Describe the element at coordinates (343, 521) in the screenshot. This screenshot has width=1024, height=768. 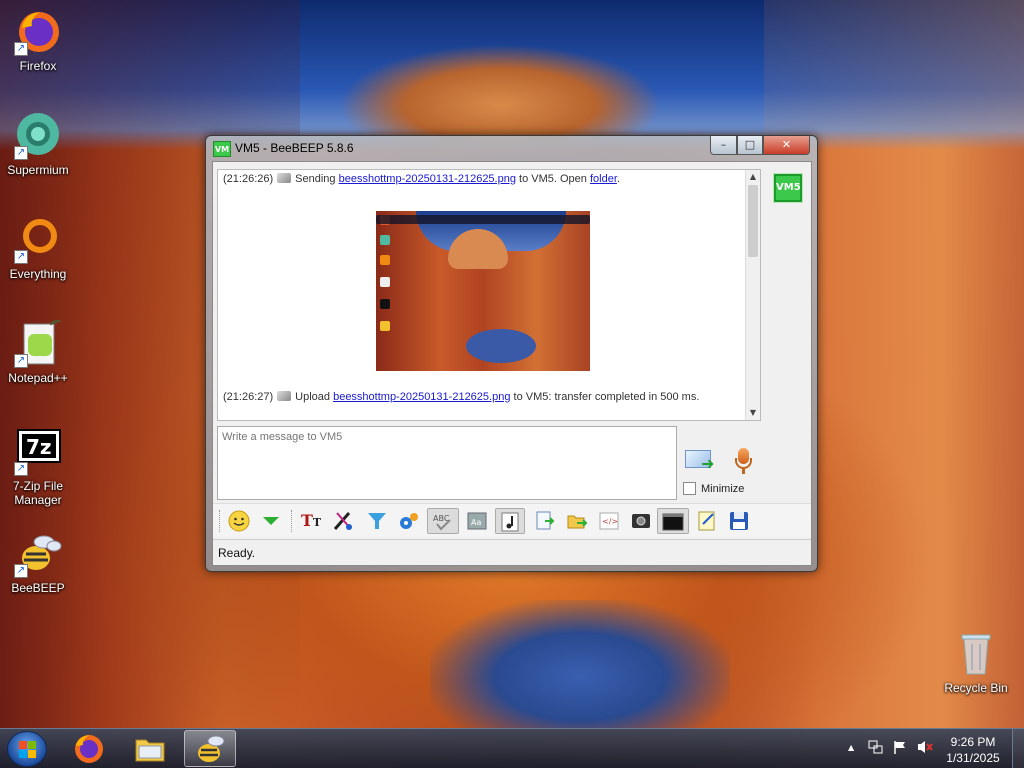
I see `color-pen-icon` at that location.